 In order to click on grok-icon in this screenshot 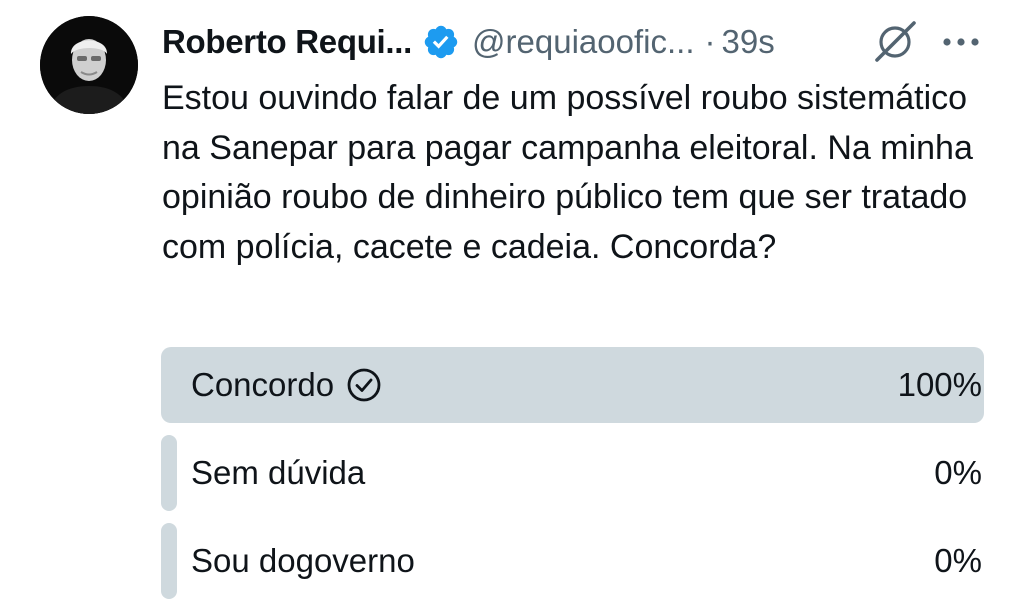, I will do `click(895, 41)`.